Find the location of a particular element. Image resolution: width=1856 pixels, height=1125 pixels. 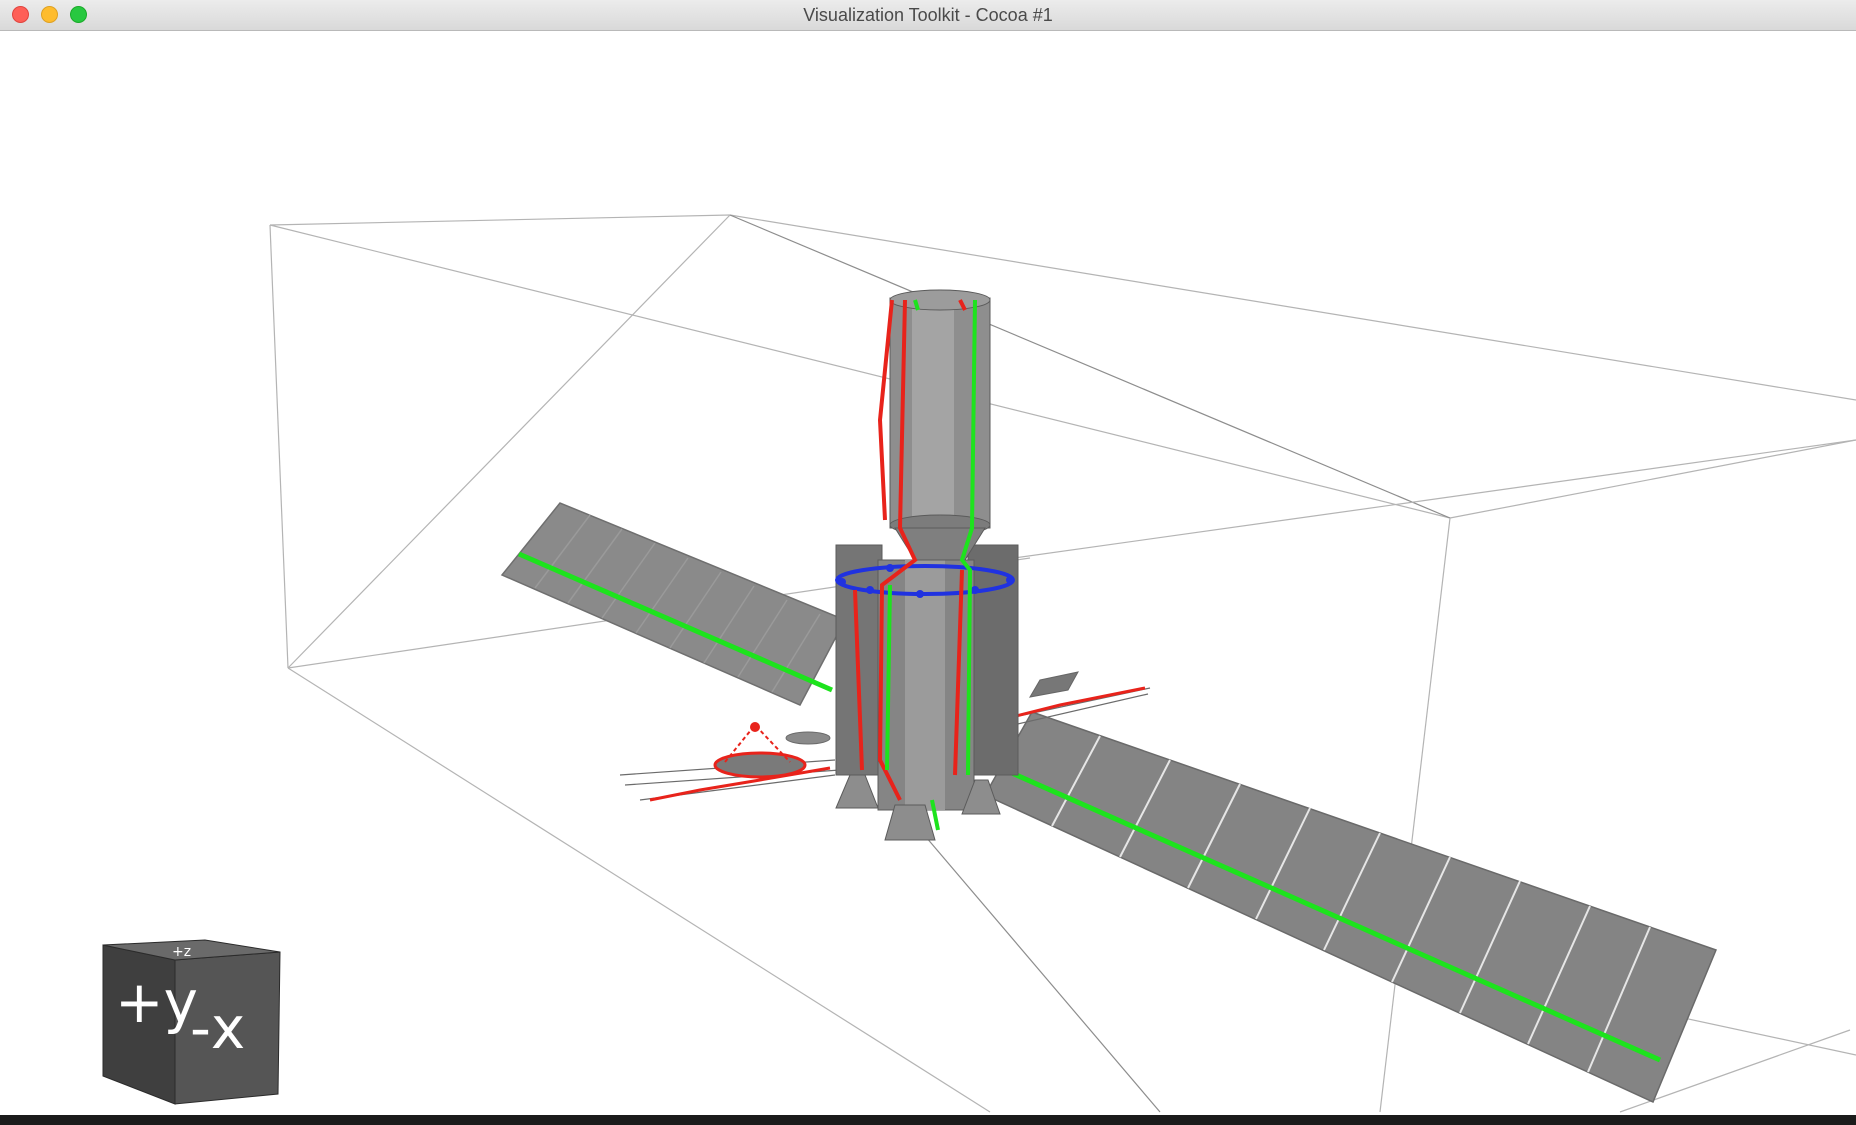

right-solar-panel is located at coordinates (1350, 907).